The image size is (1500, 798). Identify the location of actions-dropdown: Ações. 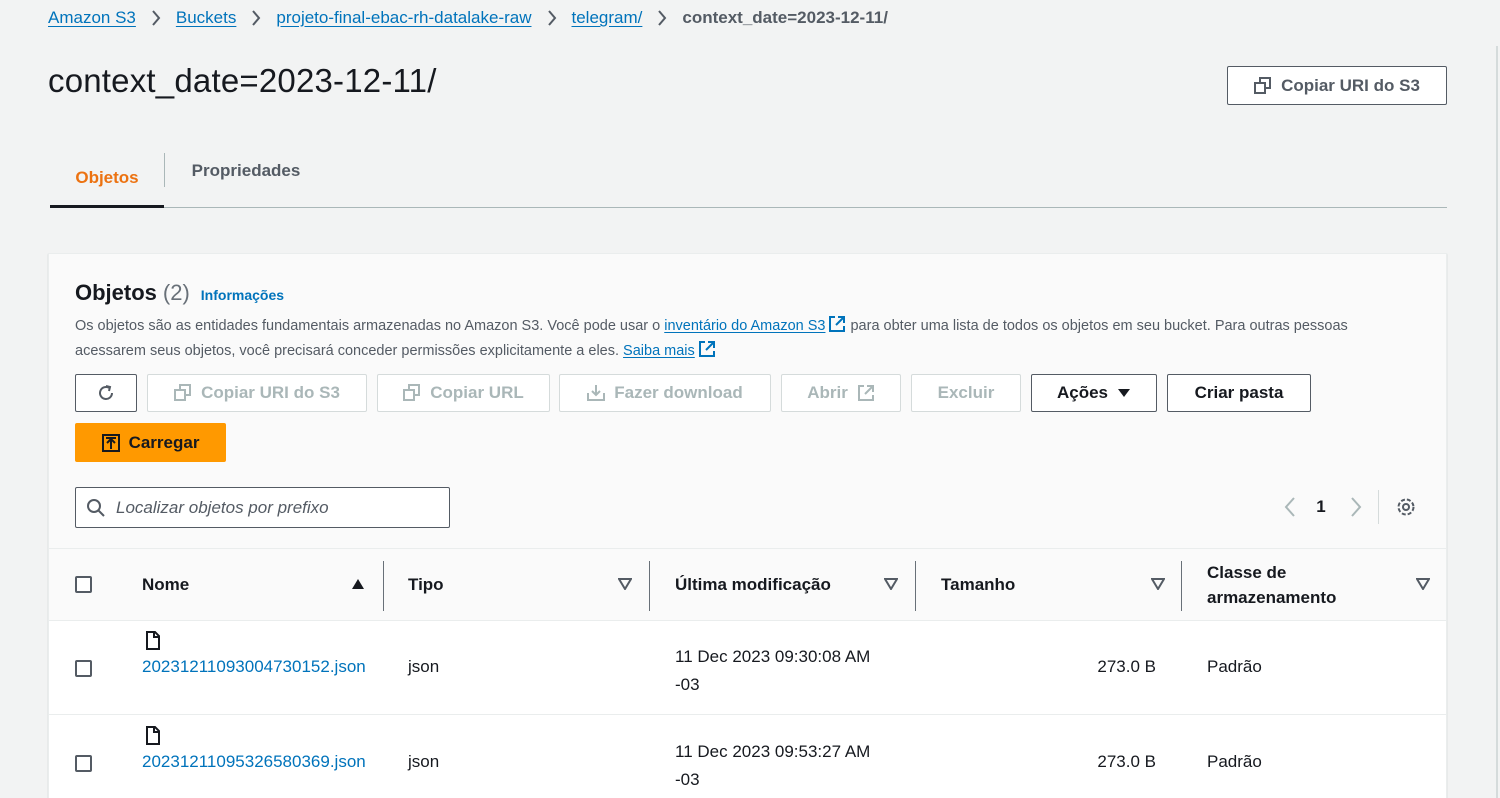
(1094, 393).